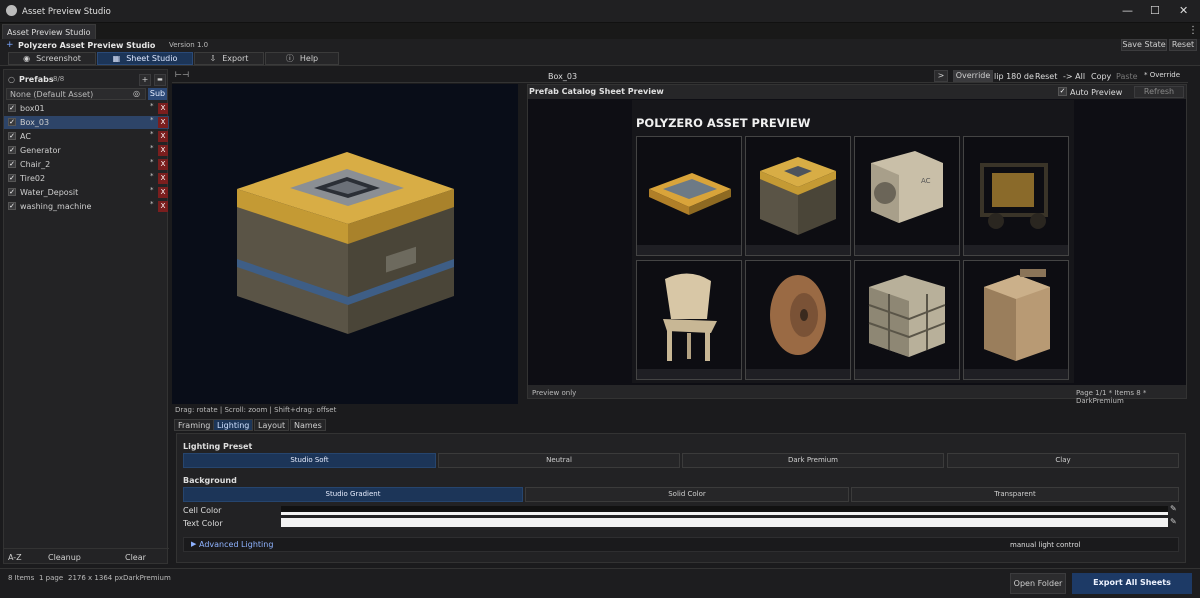 The image size is (1200, 598). I want to click on prefab-item: ✓ box01 * X, so click(86, 108).